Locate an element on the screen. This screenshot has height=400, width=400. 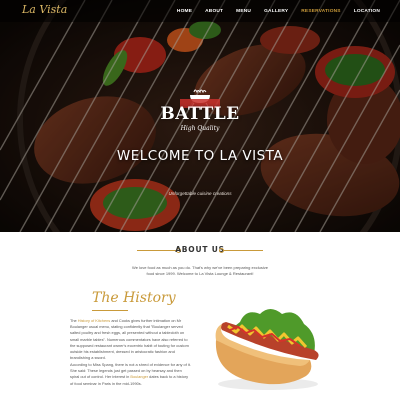
about-divider-right is located at coordinates (243, 250).